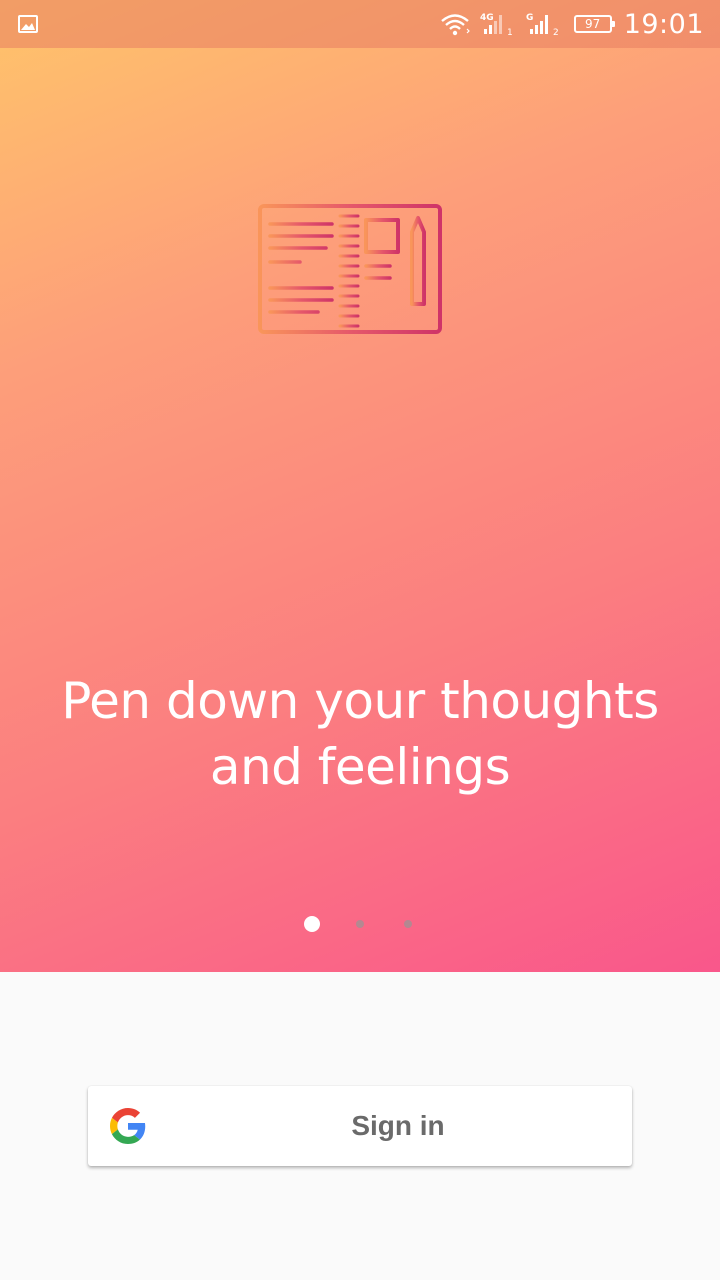 This screenshot has width=720, height=1280. I want to click on page-indicator, so click(360, 924).